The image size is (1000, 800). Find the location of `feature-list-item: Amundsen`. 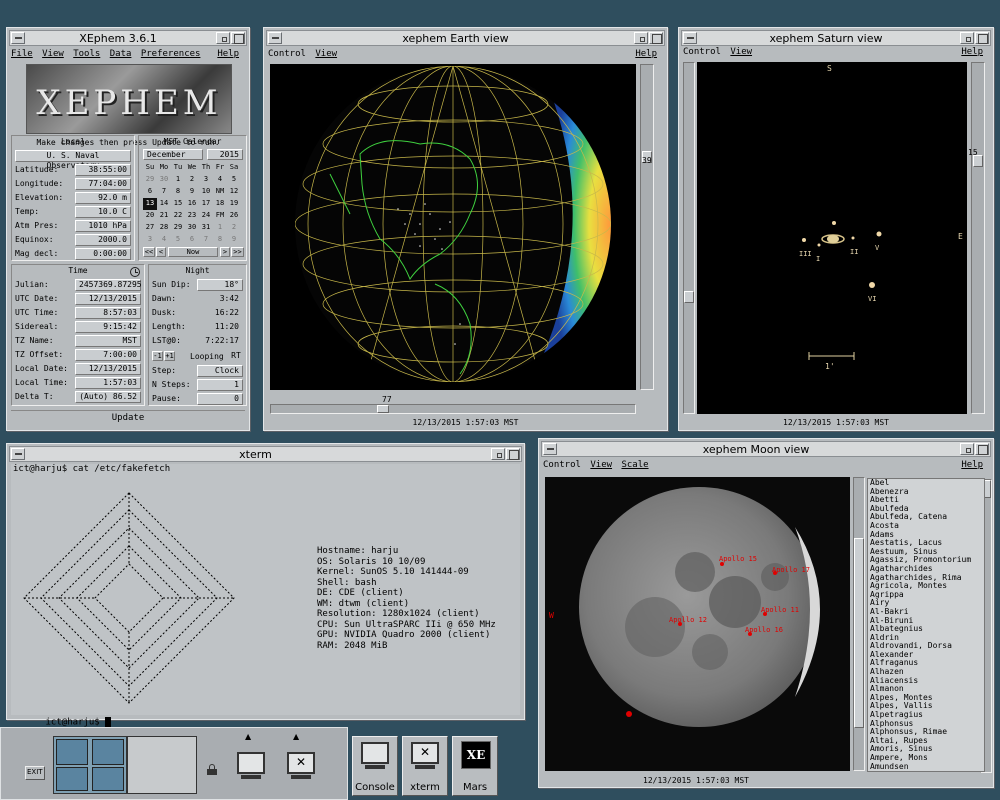

feature-list-item: Amundsen is located at coordinates (927, 766).